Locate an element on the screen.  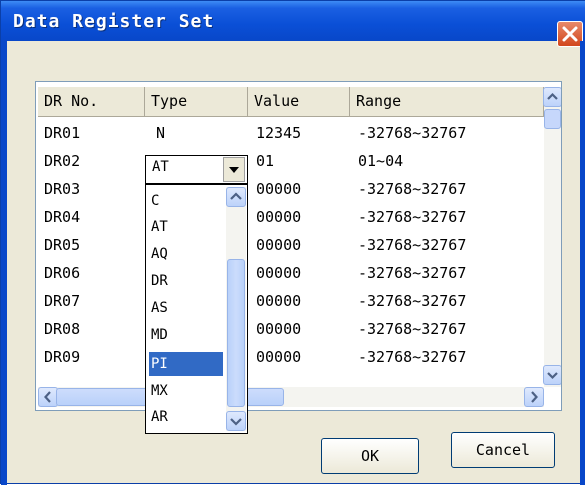
dropdown-option: DR is located at coordinates (186, 281).